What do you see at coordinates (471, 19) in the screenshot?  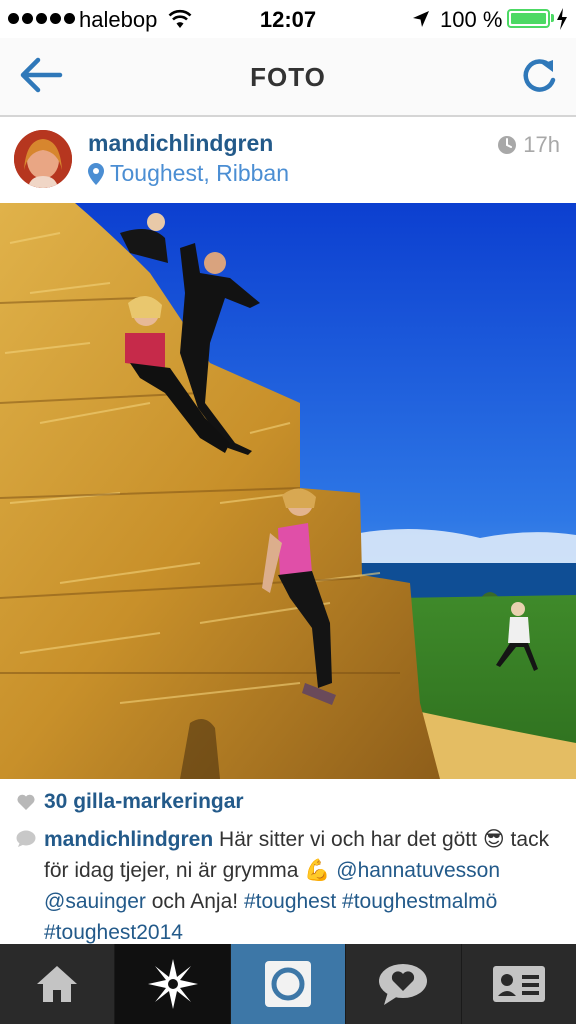 I see `battery-percentage: 100 %` at bounding box center [471, 19].